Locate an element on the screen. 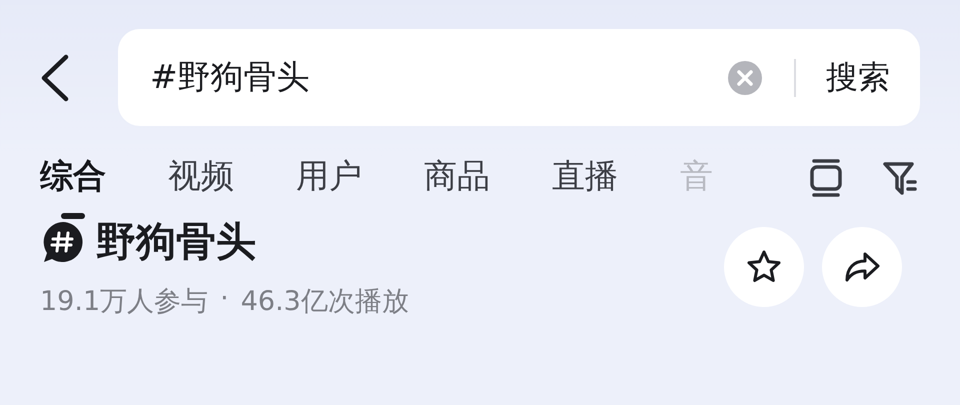  tab: 用户 is located at coordinates (329, 186).